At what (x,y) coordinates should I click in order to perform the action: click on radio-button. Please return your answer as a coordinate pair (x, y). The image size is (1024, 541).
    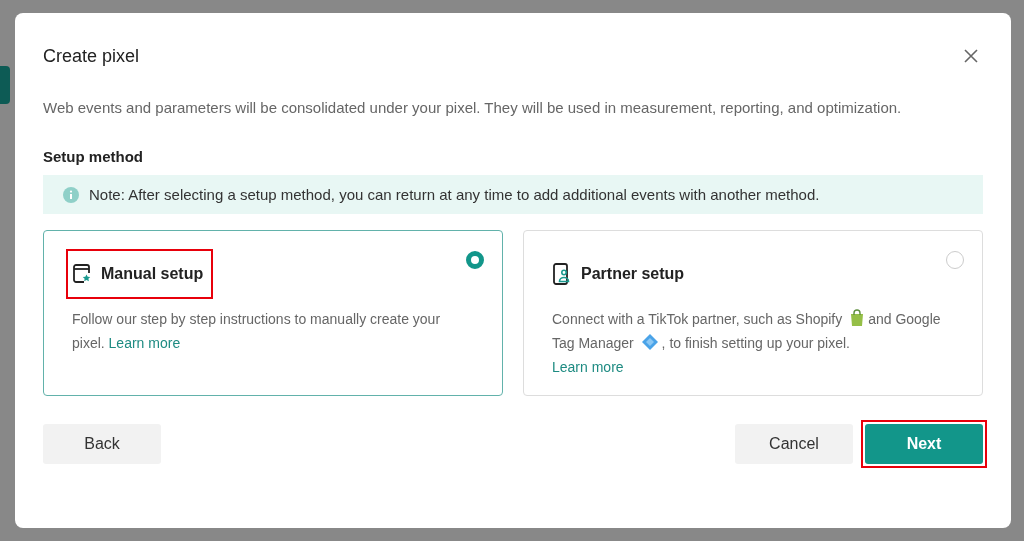
    Looking at the image, I should click on (475, 260).